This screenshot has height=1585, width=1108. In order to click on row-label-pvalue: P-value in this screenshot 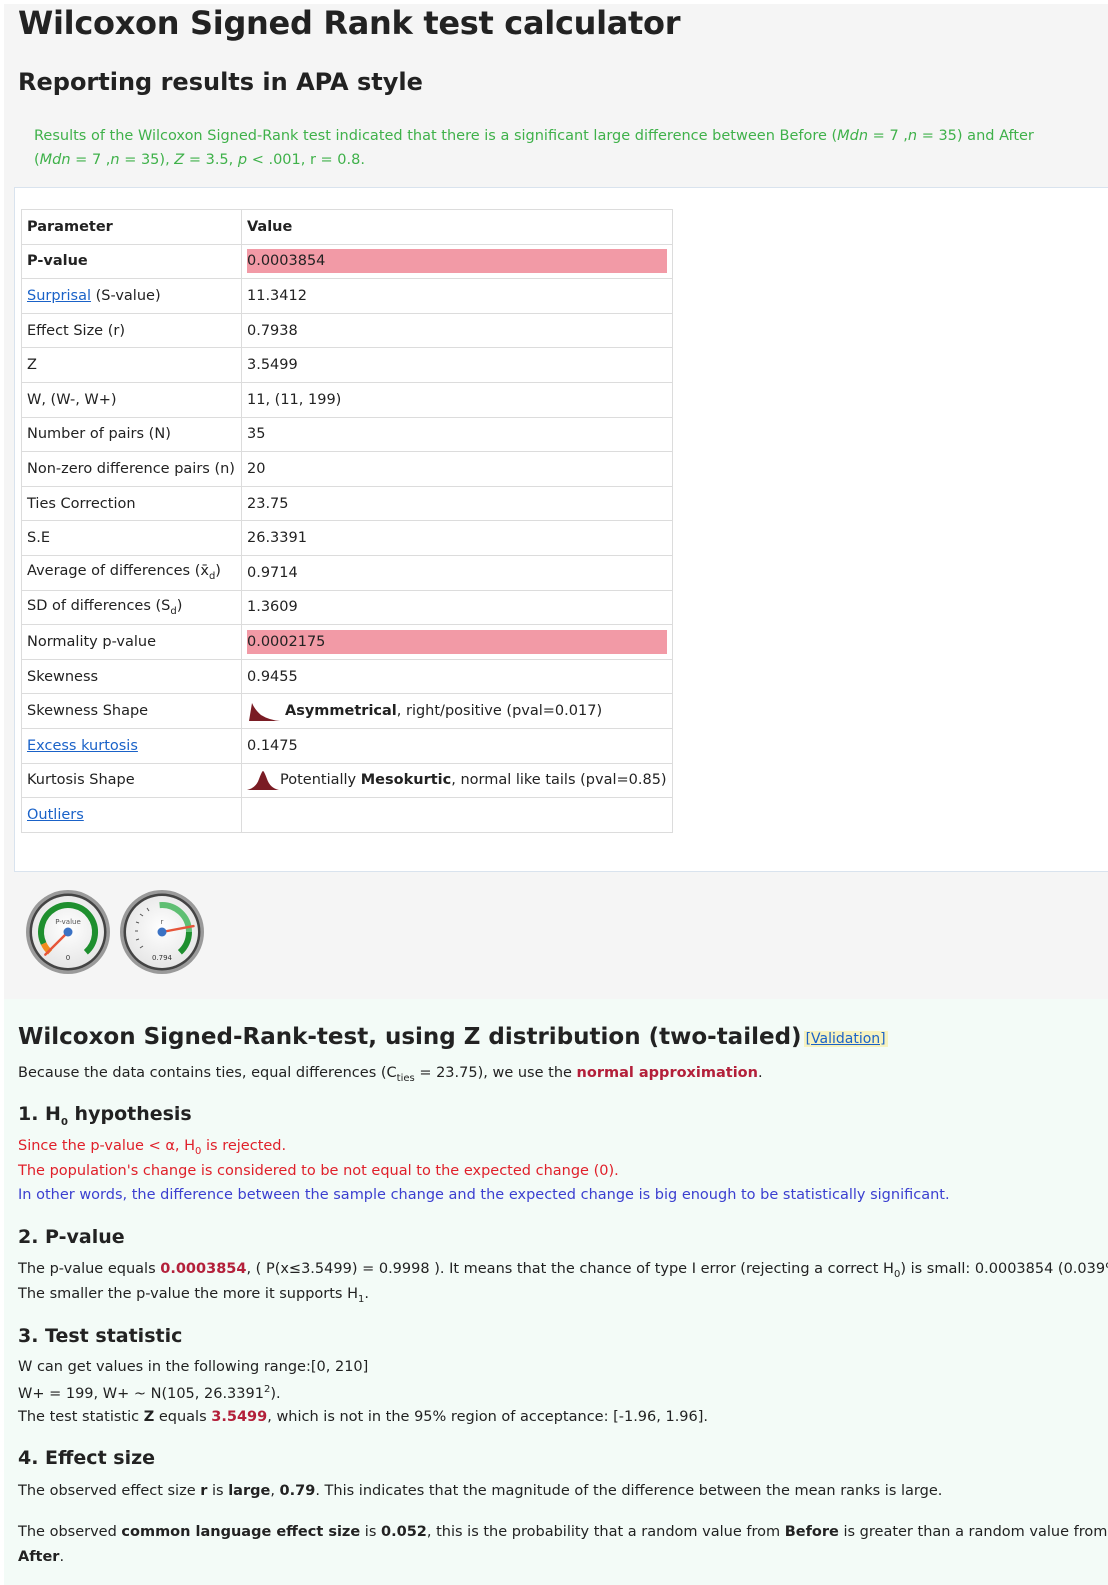, I will do `click(131, 261)`.